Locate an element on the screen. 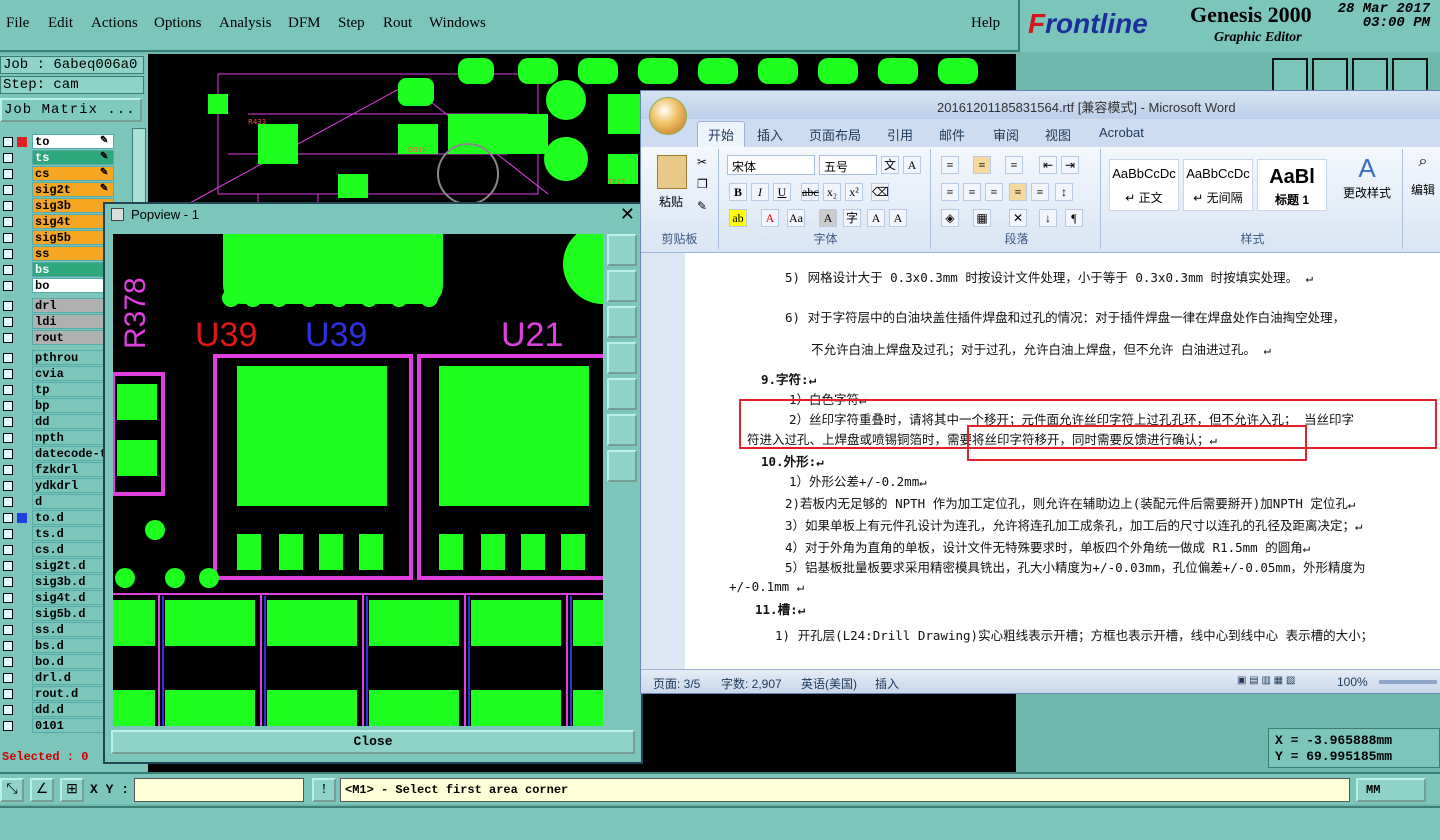  units-dropdown: MM is located at coordinates (1391, 790).